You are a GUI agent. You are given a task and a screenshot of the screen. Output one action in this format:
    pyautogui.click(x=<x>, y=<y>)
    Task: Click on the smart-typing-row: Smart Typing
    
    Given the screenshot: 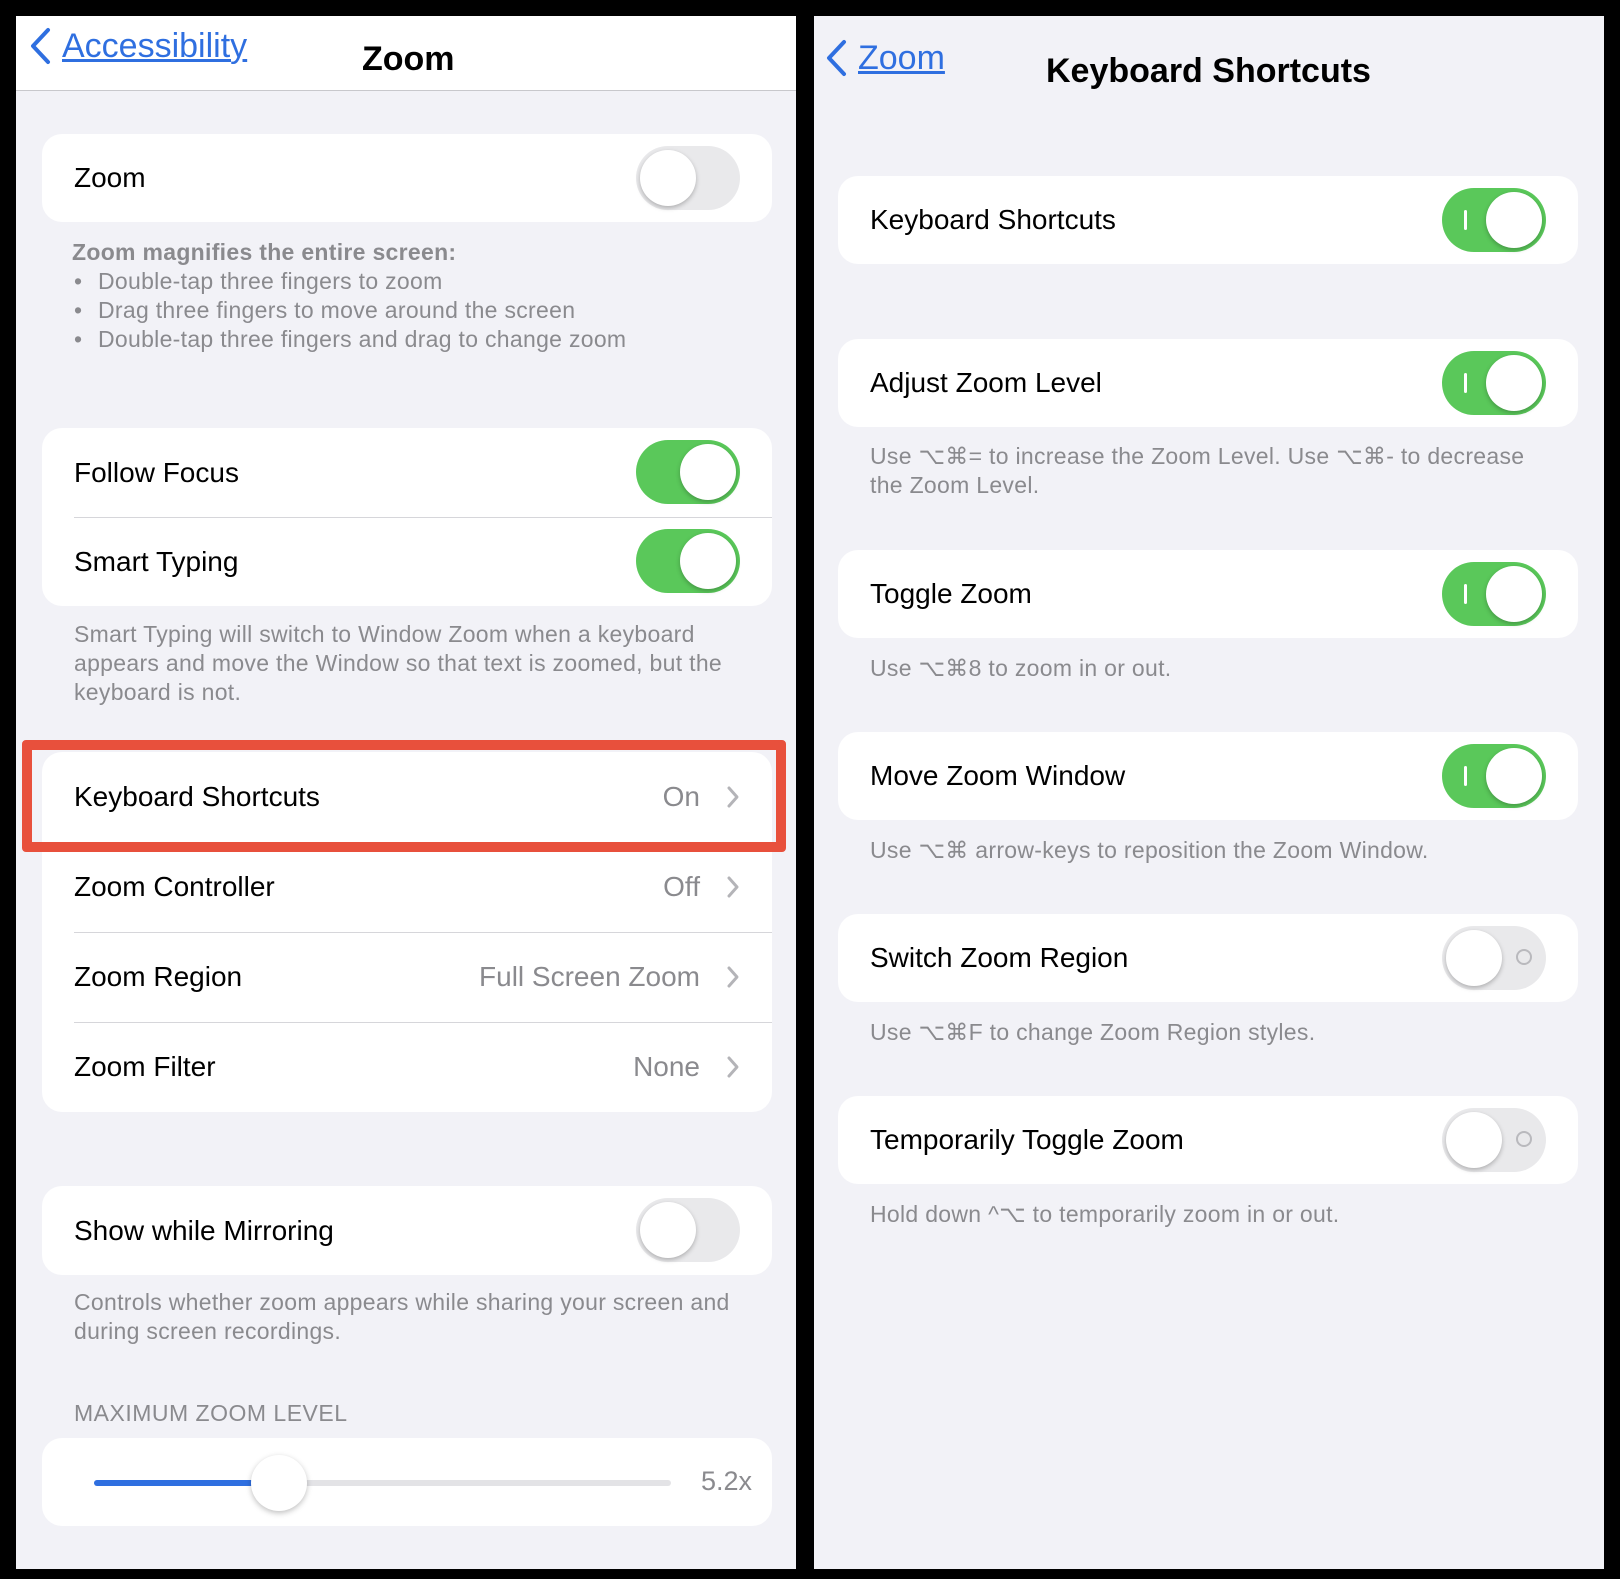 What is the action you would take?
    pyautogui.click(x=407, y=561)
    